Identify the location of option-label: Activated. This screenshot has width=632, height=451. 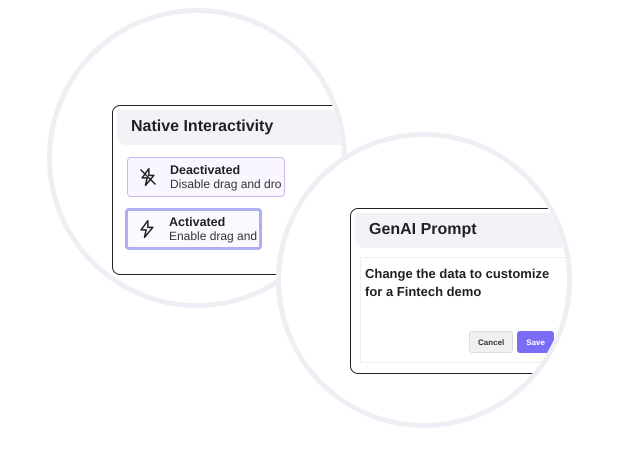
(197, 222).